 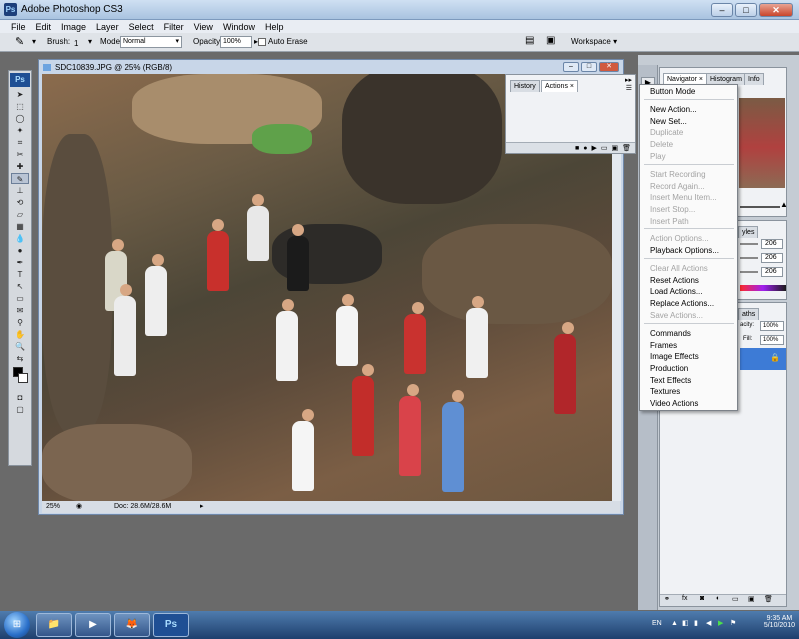 I want to click on menu-item-frames: Frames, so click(x=663, y=346).